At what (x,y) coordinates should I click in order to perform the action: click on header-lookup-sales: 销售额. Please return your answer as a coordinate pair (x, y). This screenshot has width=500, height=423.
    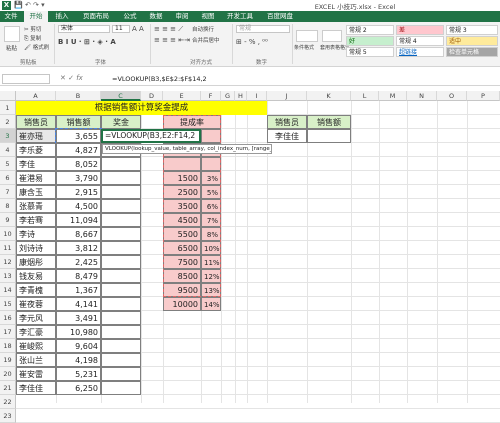
    Looking at the image, I should click on (329, 122).